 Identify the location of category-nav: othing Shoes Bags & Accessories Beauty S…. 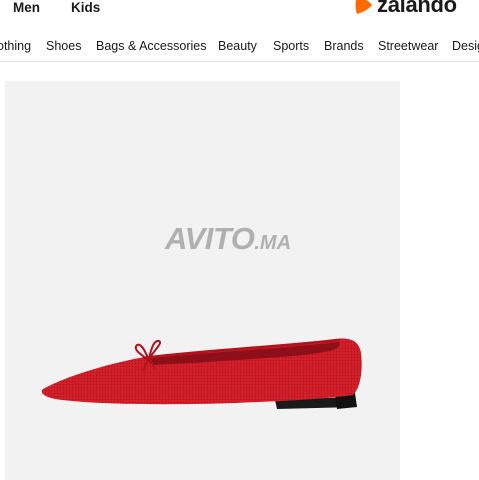
(239, 46).